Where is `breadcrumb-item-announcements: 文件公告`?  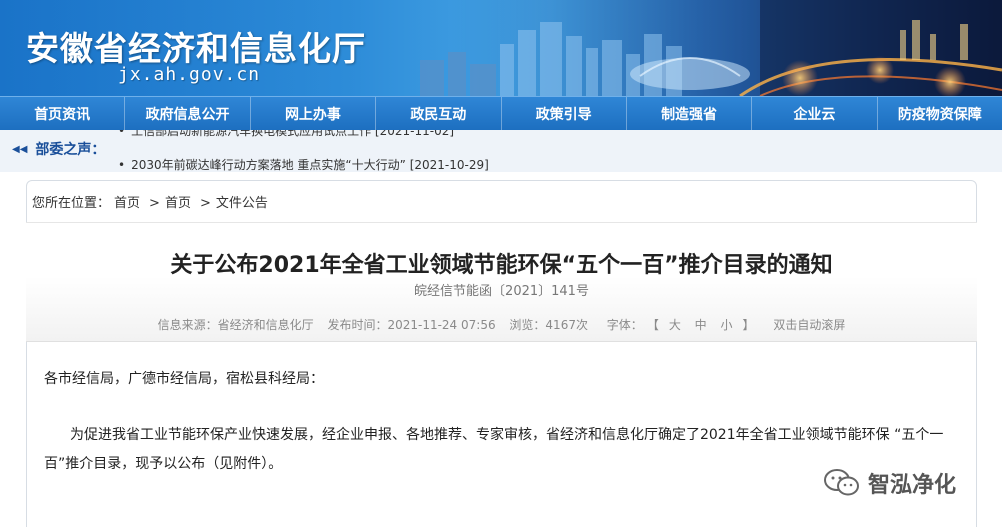
breadcrumb-item-announcements: 文件公告 is located at coordinates (242, 203).